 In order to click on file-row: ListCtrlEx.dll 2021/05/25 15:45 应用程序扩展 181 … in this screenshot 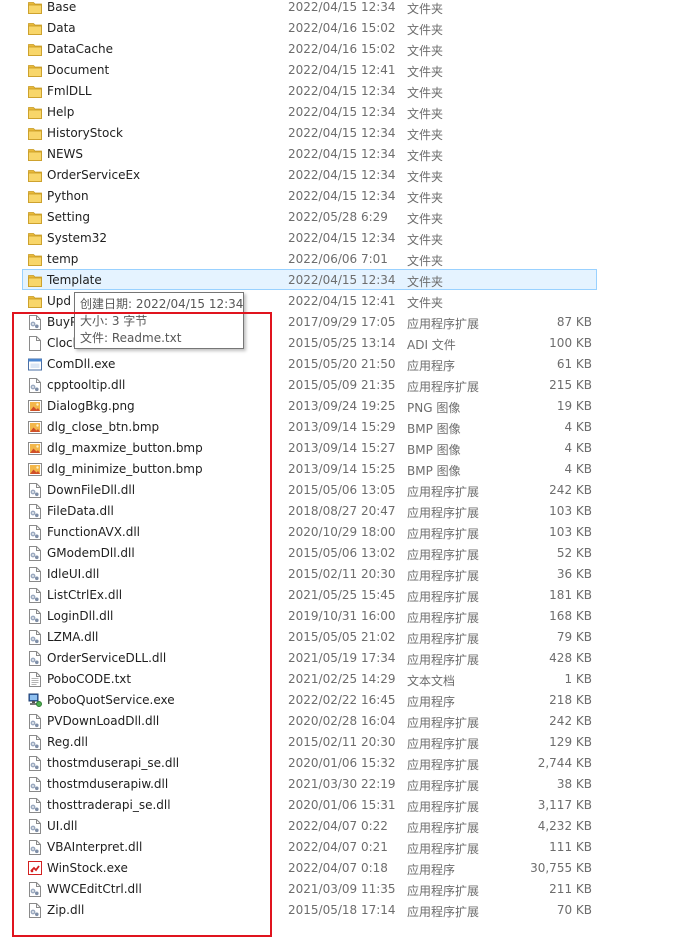, I will do `click(309, 594)`.